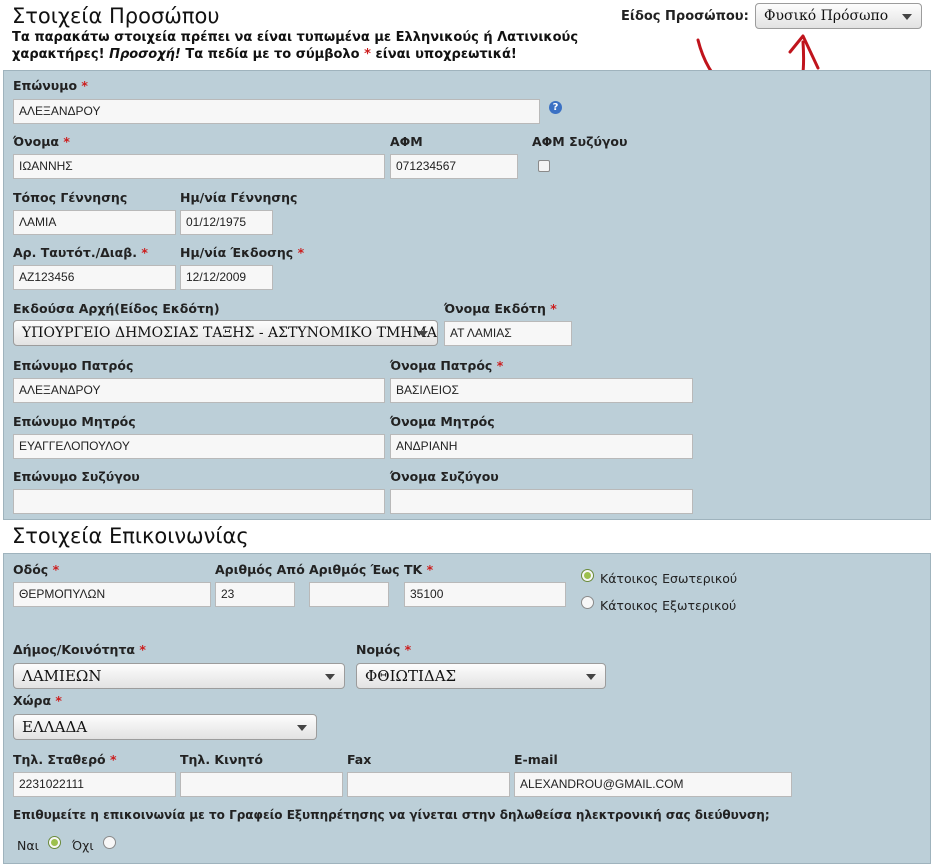 The height and width of the screenshot is (866, 932). What do you see at coordinates (668, 605) in the screenshot?
I see `residence-abroad-label: Κάτοικος Εξωτερικού` at bounding box center [668, 605].